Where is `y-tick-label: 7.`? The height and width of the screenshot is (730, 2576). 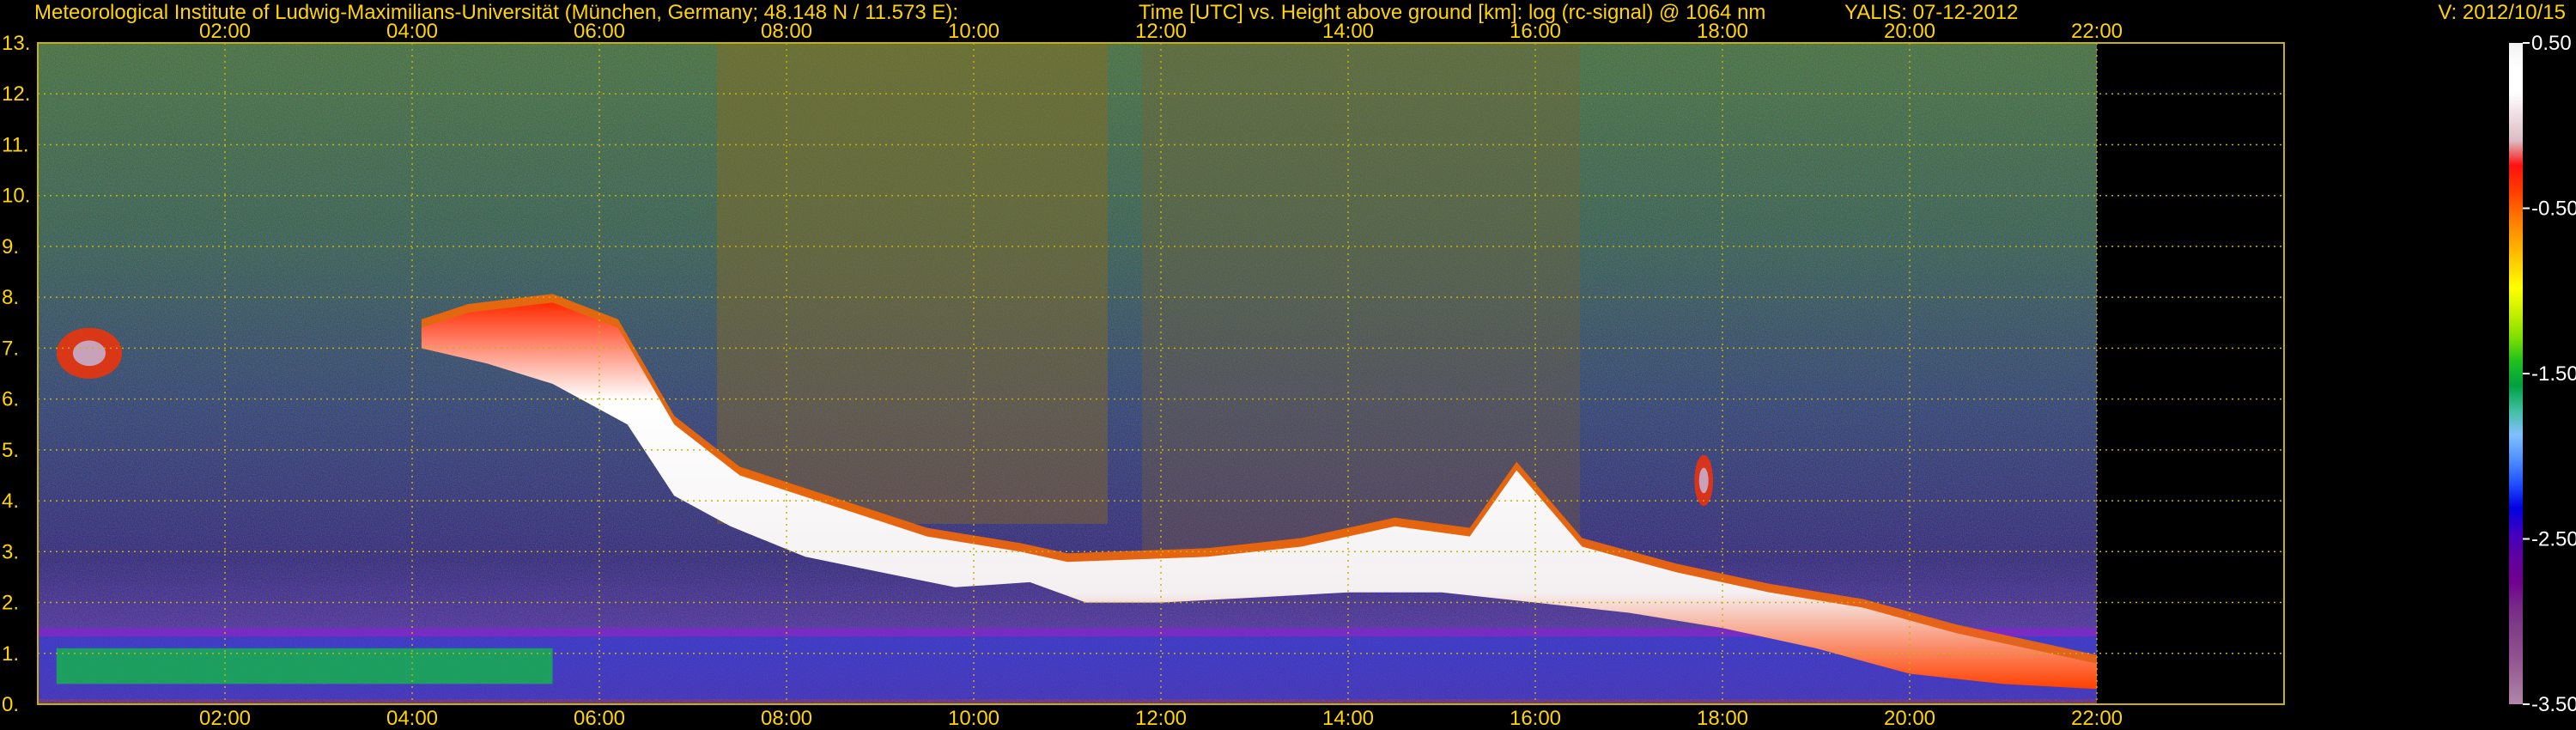 y-tick-label: 7. is located at coordinates (11, 348).